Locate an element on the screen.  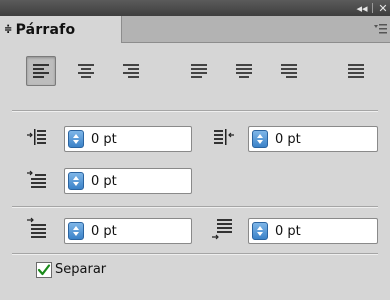
justify-center-button is located at coordinates (244, 71).